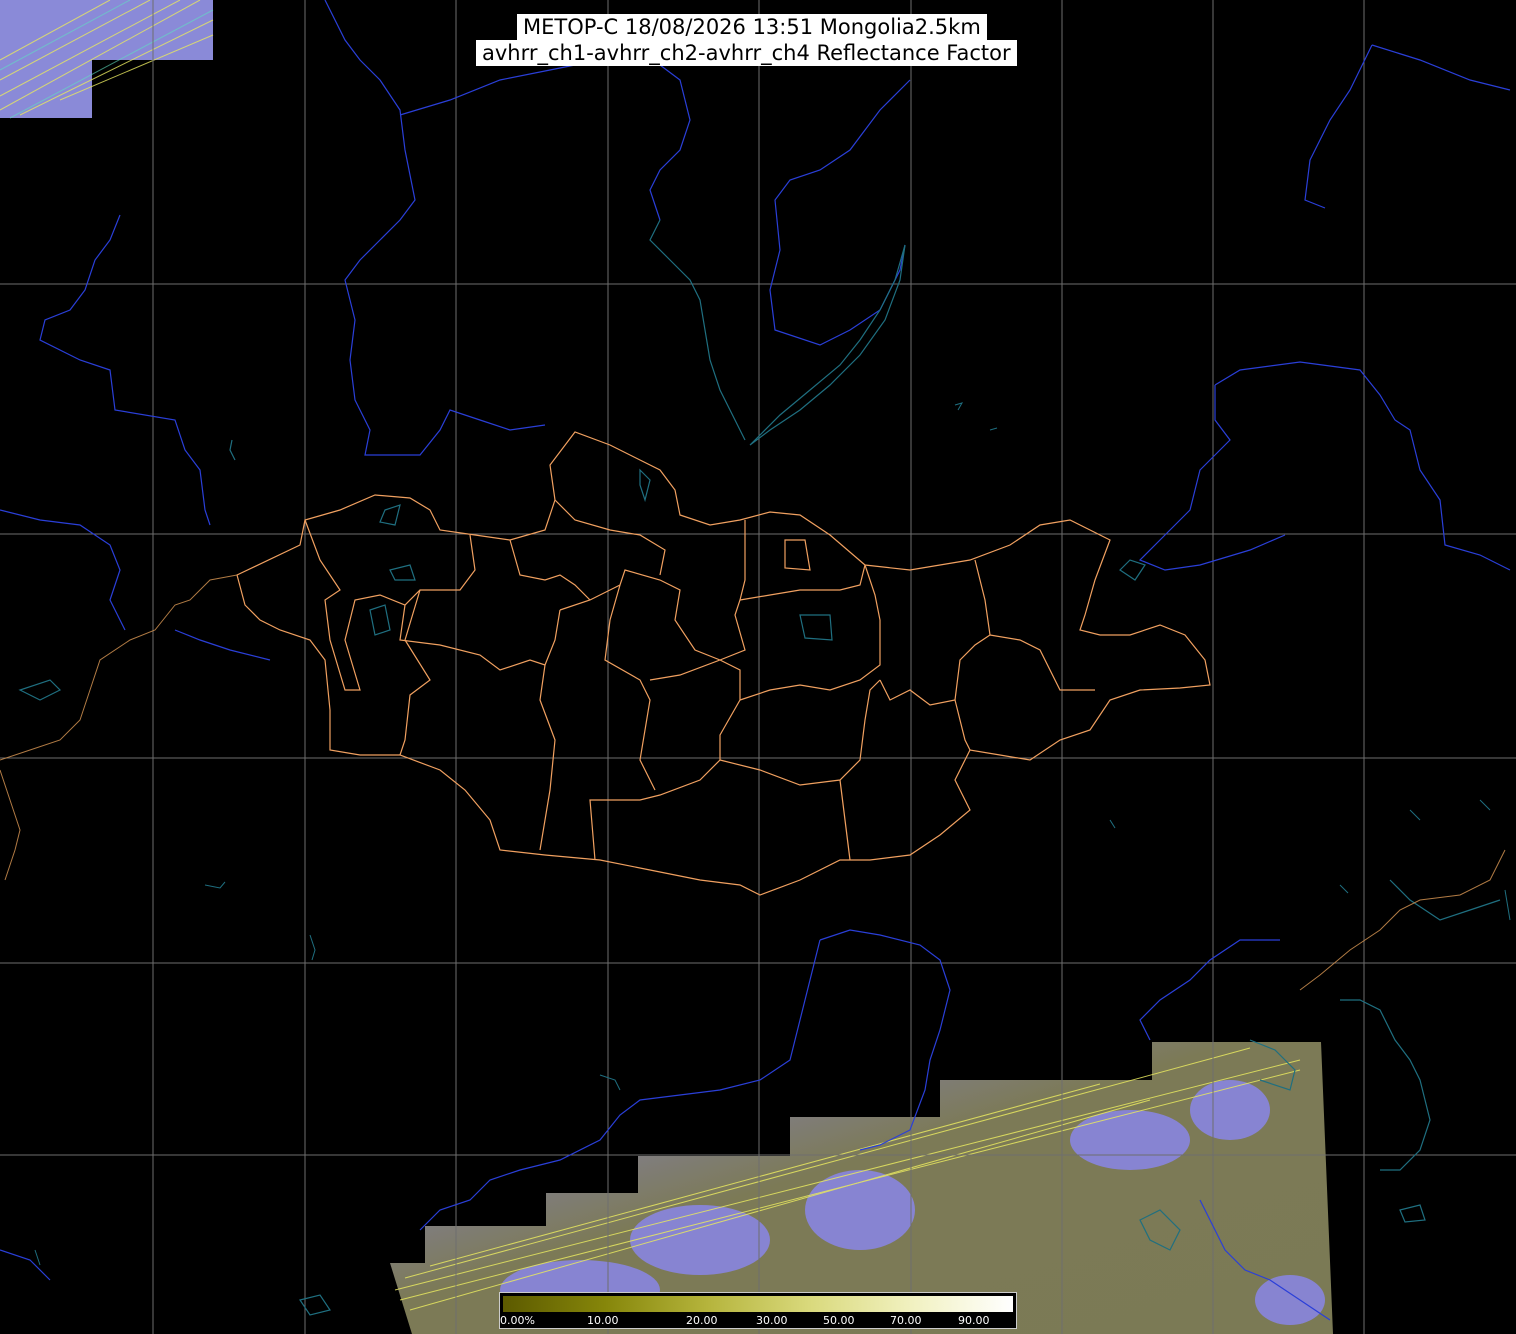 The height and width of the screenshot is (1334, 1516). I want to click on legend-tick-label: 50.00, so click(839, 1320).